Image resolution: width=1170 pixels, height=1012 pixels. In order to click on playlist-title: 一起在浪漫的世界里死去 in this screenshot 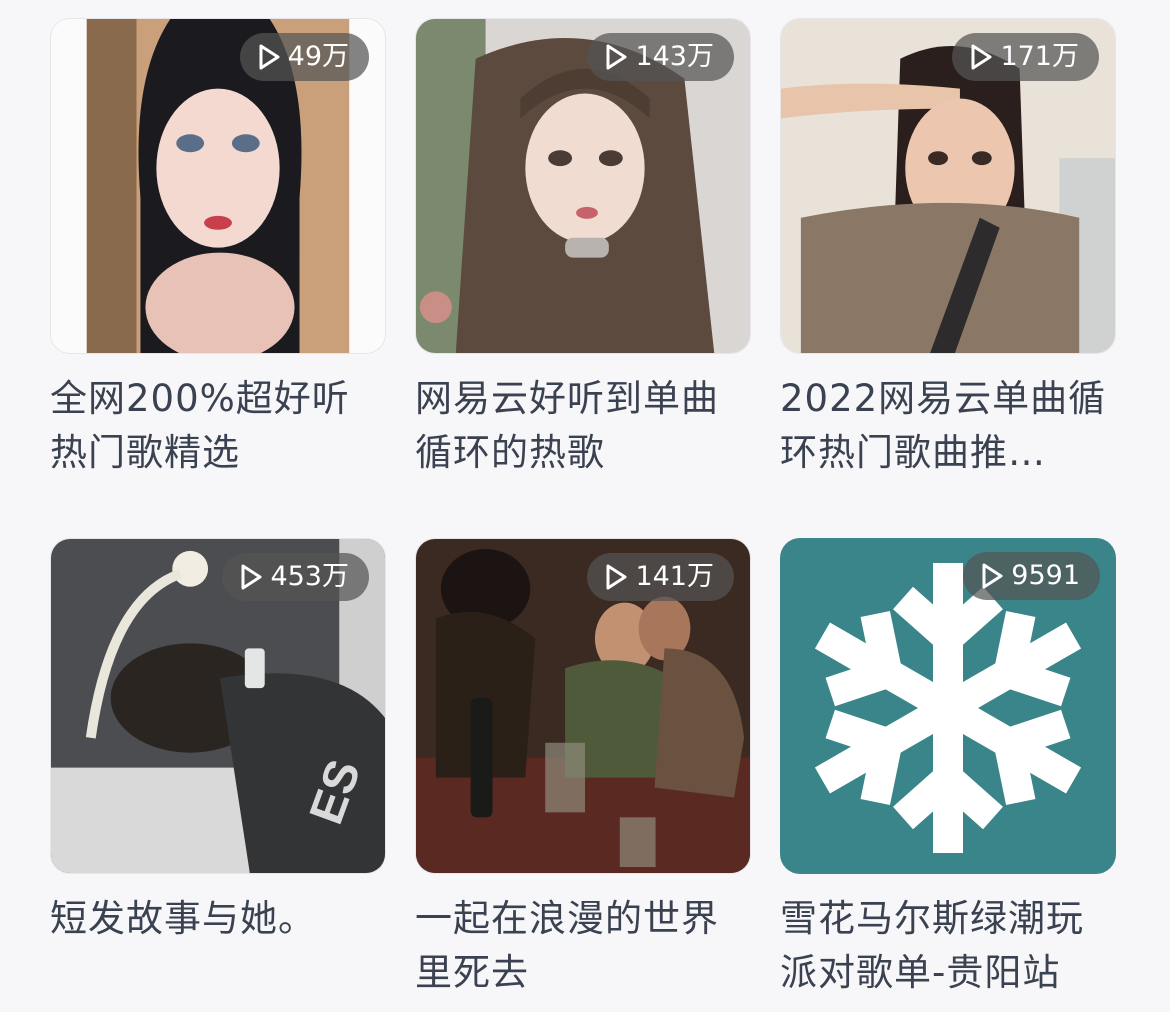, I will do `click(580, 946)`.